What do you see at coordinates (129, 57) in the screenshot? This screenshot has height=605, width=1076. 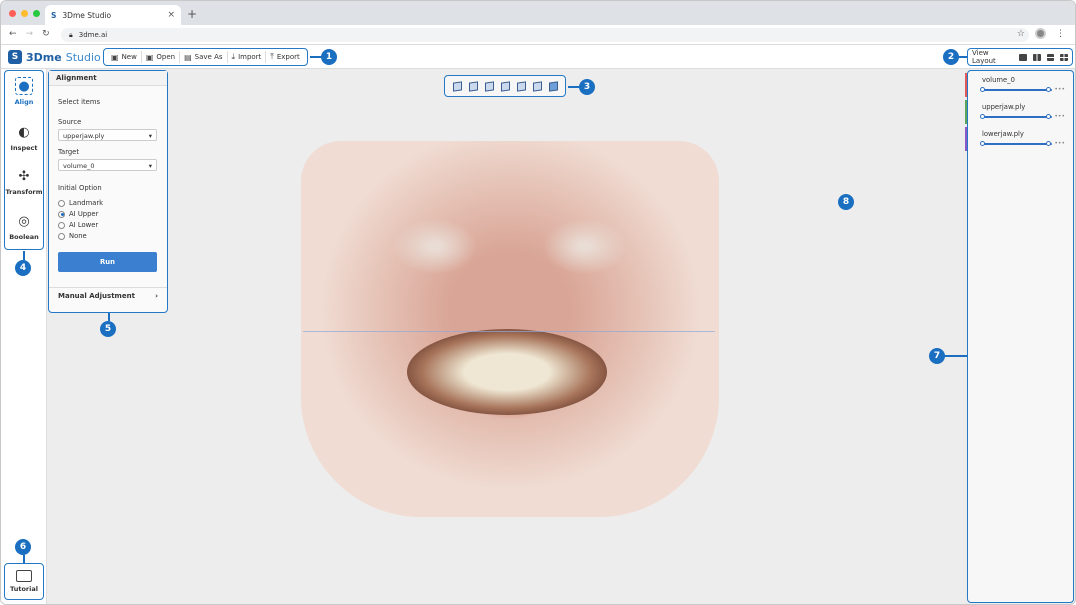 I see `new-label: New` at bounding box center [129, 57].